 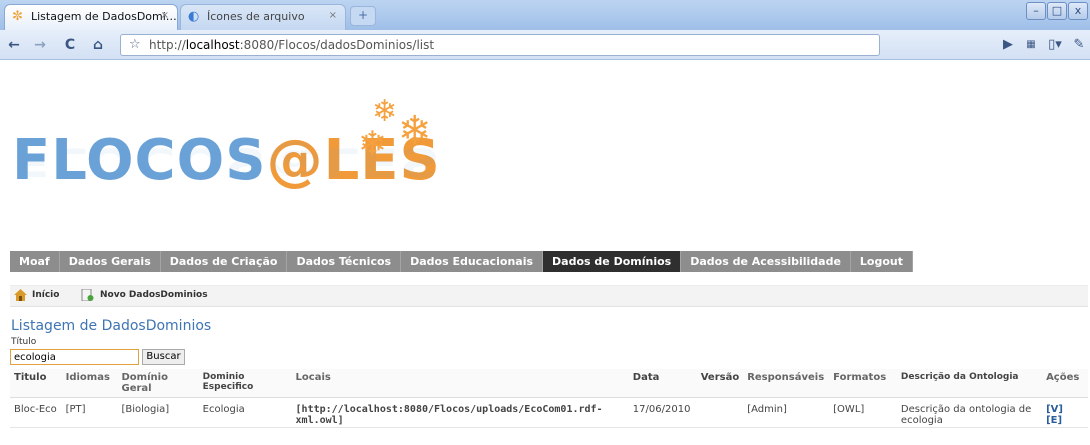 I want to click on loading-favicon-icon: ◐, so click(x=194, y=16).